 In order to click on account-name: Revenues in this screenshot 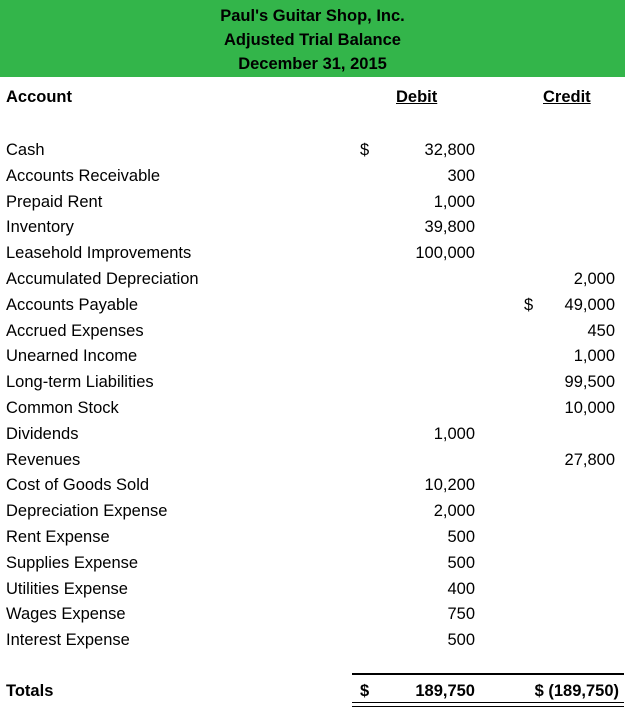, I will do `click(43, 459)`.